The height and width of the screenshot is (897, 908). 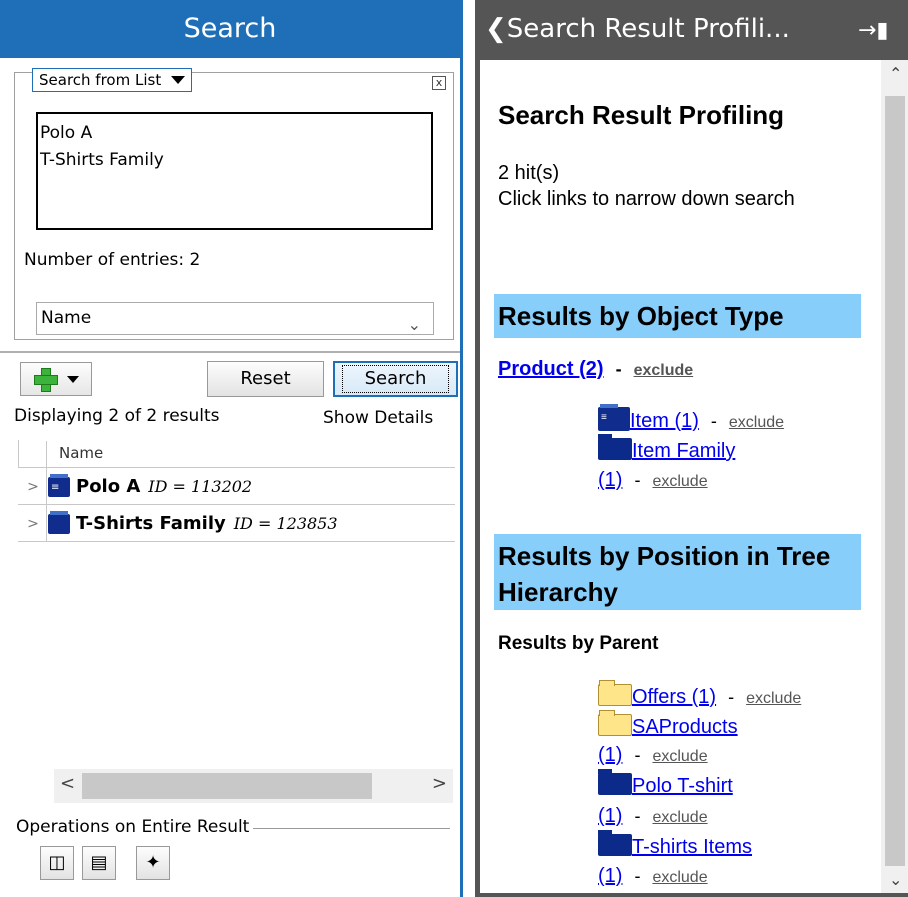 I want to click on green-plus-icon, so click(x=45, y=379).